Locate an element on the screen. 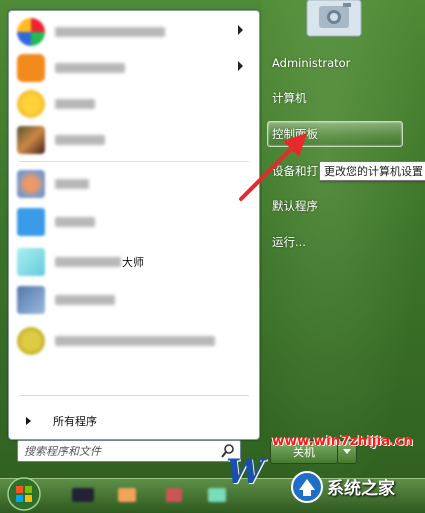 Image resolution: width=425 pixels, height=513 pixels. user-picture-icon is located at coordinates (334, 19).